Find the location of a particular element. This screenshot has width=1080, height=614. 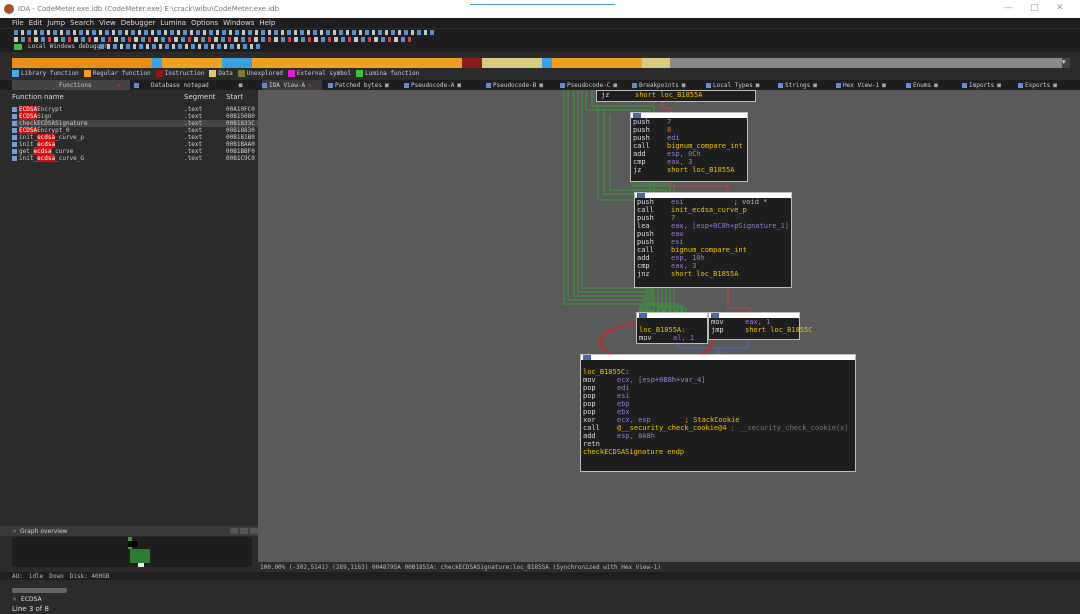

col-function-name: Function name is located at coordinates (38, 97).